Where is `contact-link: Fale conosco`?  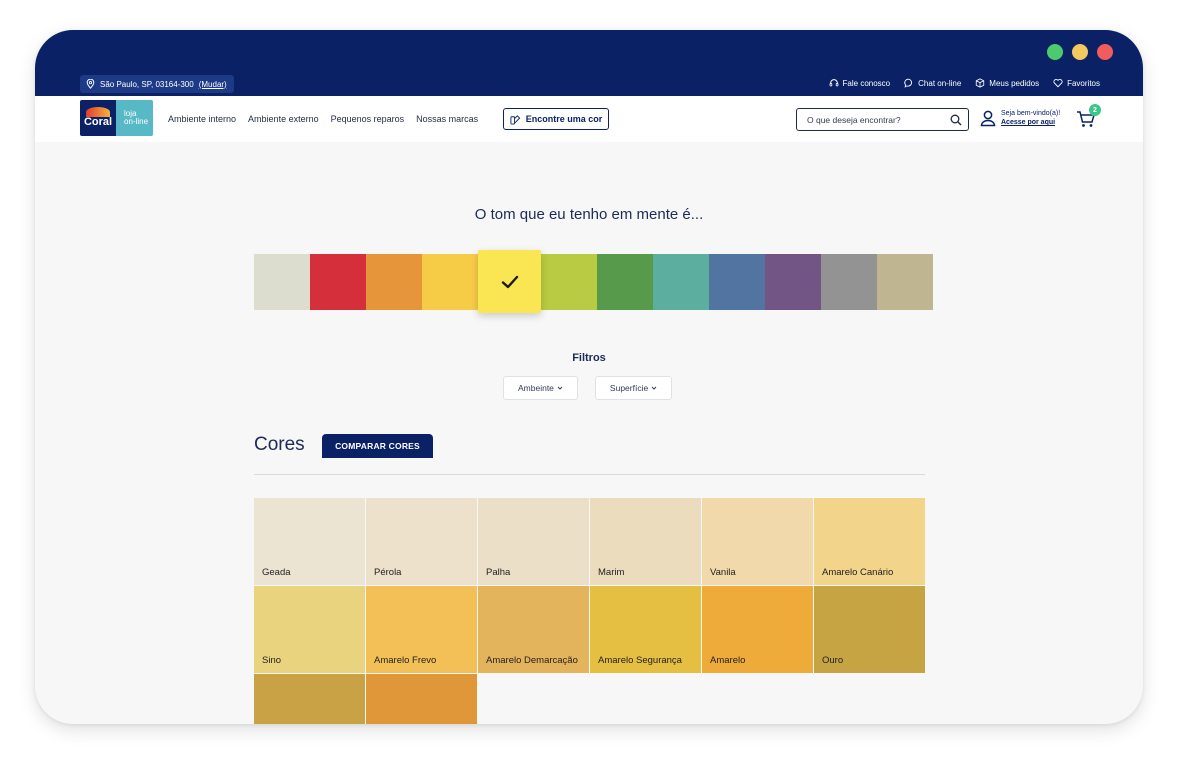 contact-link: Fale conosco is located at coordinates (860, 83).